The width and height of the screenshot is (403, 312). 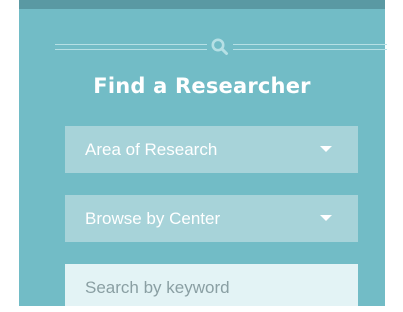 What do you see at coordinates (153, 218) in the screenshot?
I see `browse-by-center-label: Browse by Center` at bounding box center [153, 218].